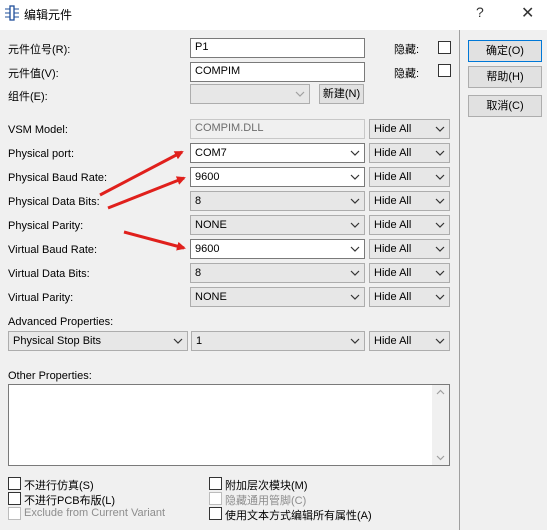  I want to click on red-arrow-physical-baud, so click(146, 193).